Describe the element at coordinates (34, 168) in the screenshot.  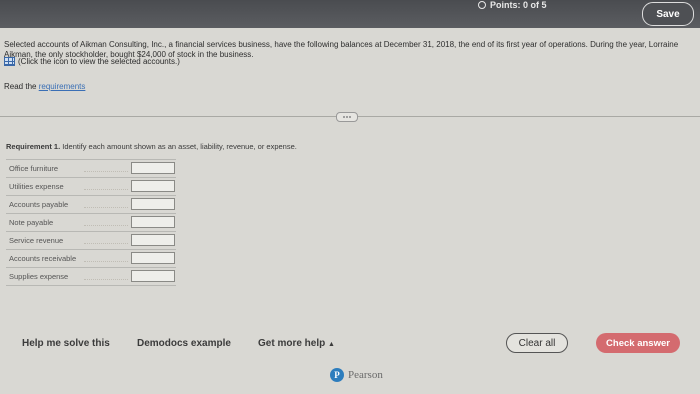
I see `account-name: Office furniture` at that location.